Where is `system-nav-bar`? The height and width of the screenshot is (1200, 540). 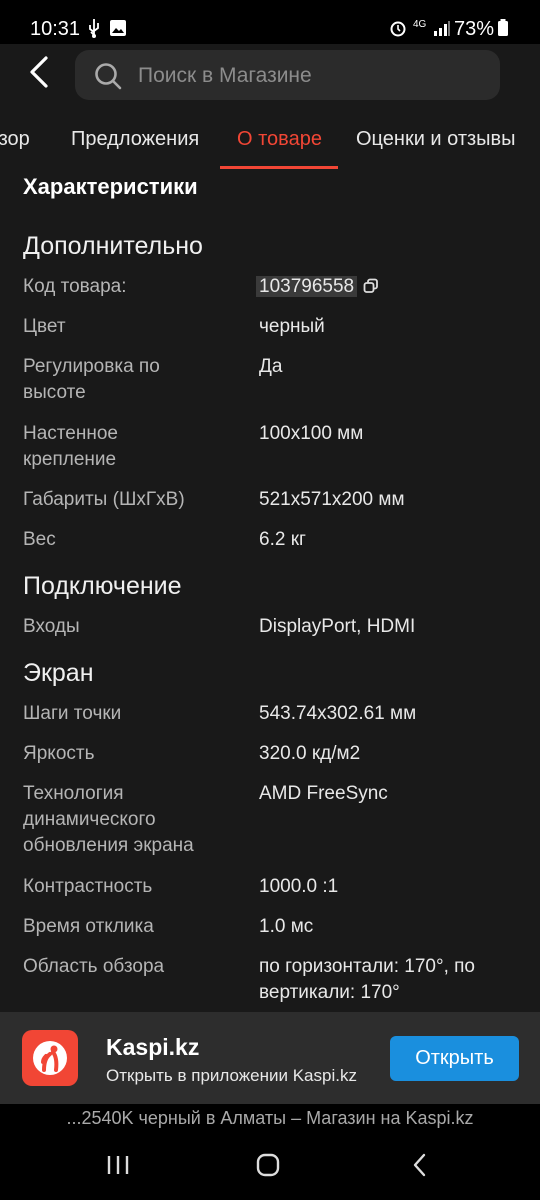 system-nav-bar is located at coordinates (270, 1167).